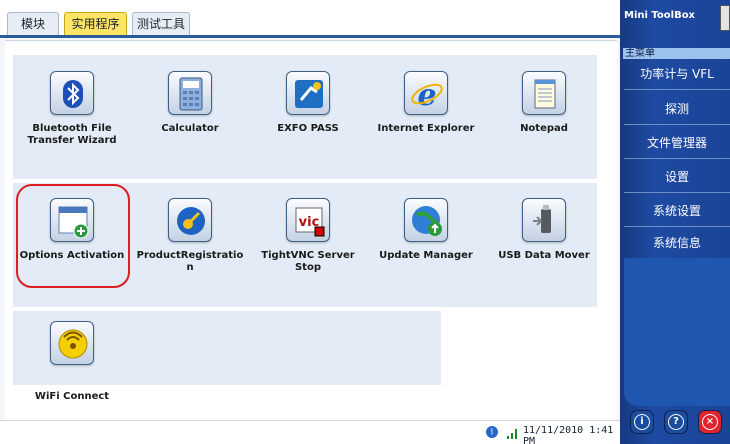  What do you see at coordinates (544, 128) in the screenshot?
I see `app-label: Notepad` at bounding box center [544, 128].